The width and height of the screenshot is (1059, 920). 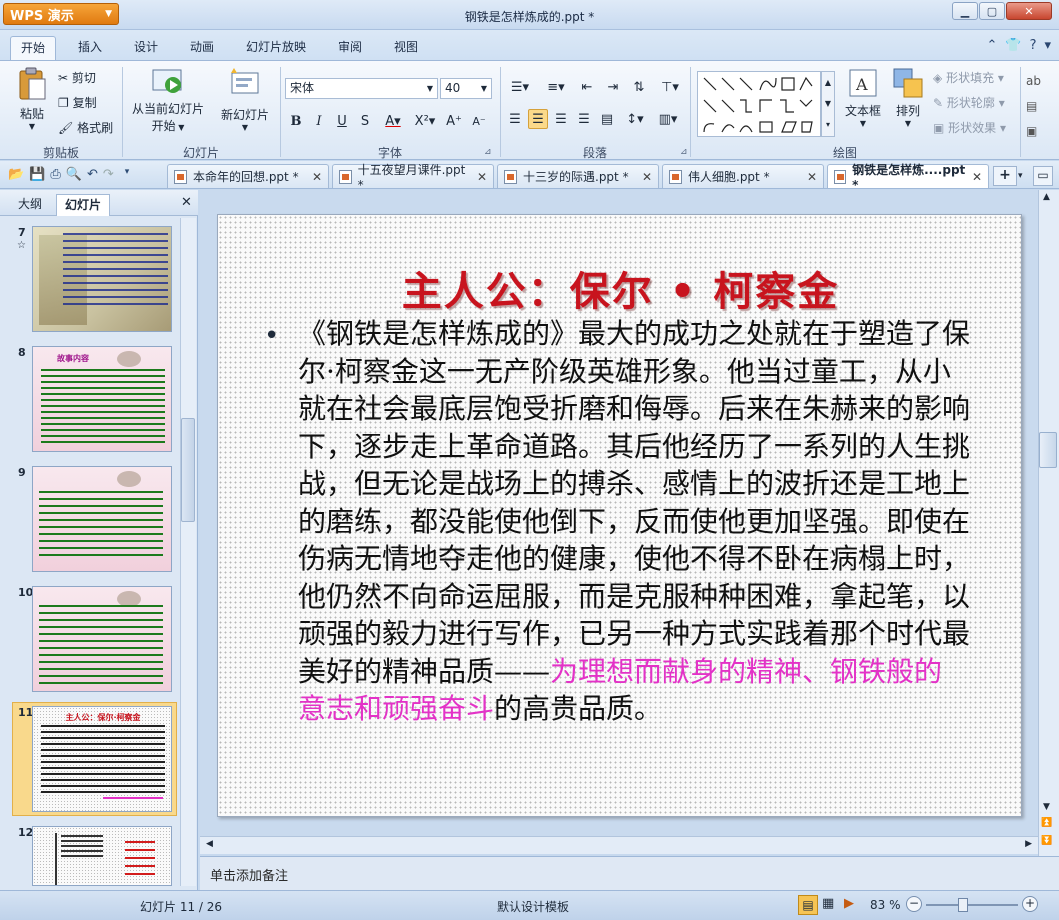 I want to click on numbering-icon: ≡▾, so click(x=556, y=87).